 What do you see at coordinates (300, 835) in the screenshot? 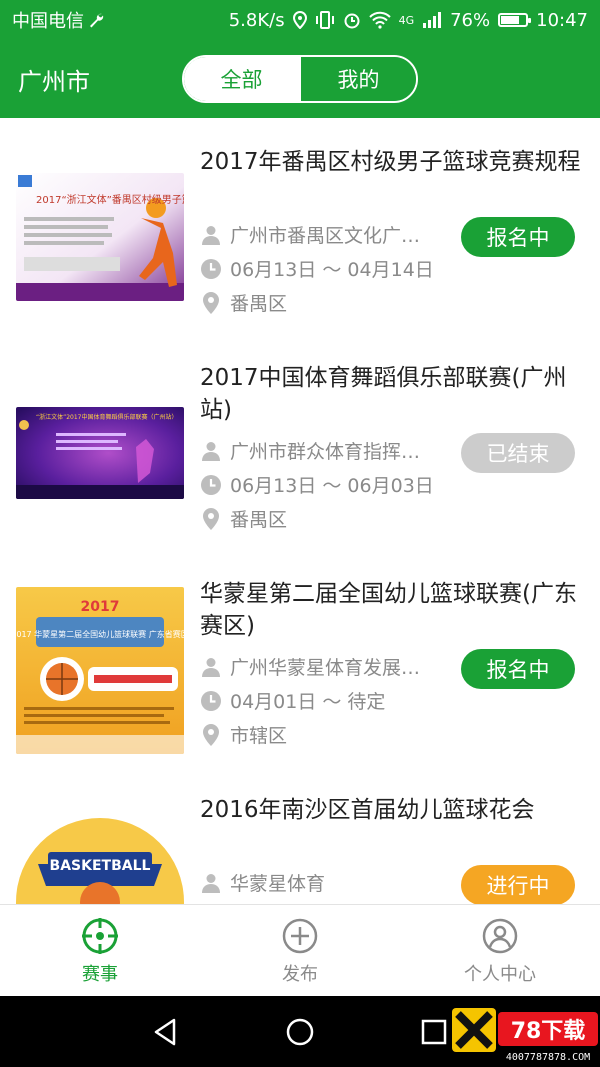
I see `event-item: BASKETBALL 2016年南沙区首届幼儿篮球花会 华蒙星体育 进行中` at bounding box center [300, 835].